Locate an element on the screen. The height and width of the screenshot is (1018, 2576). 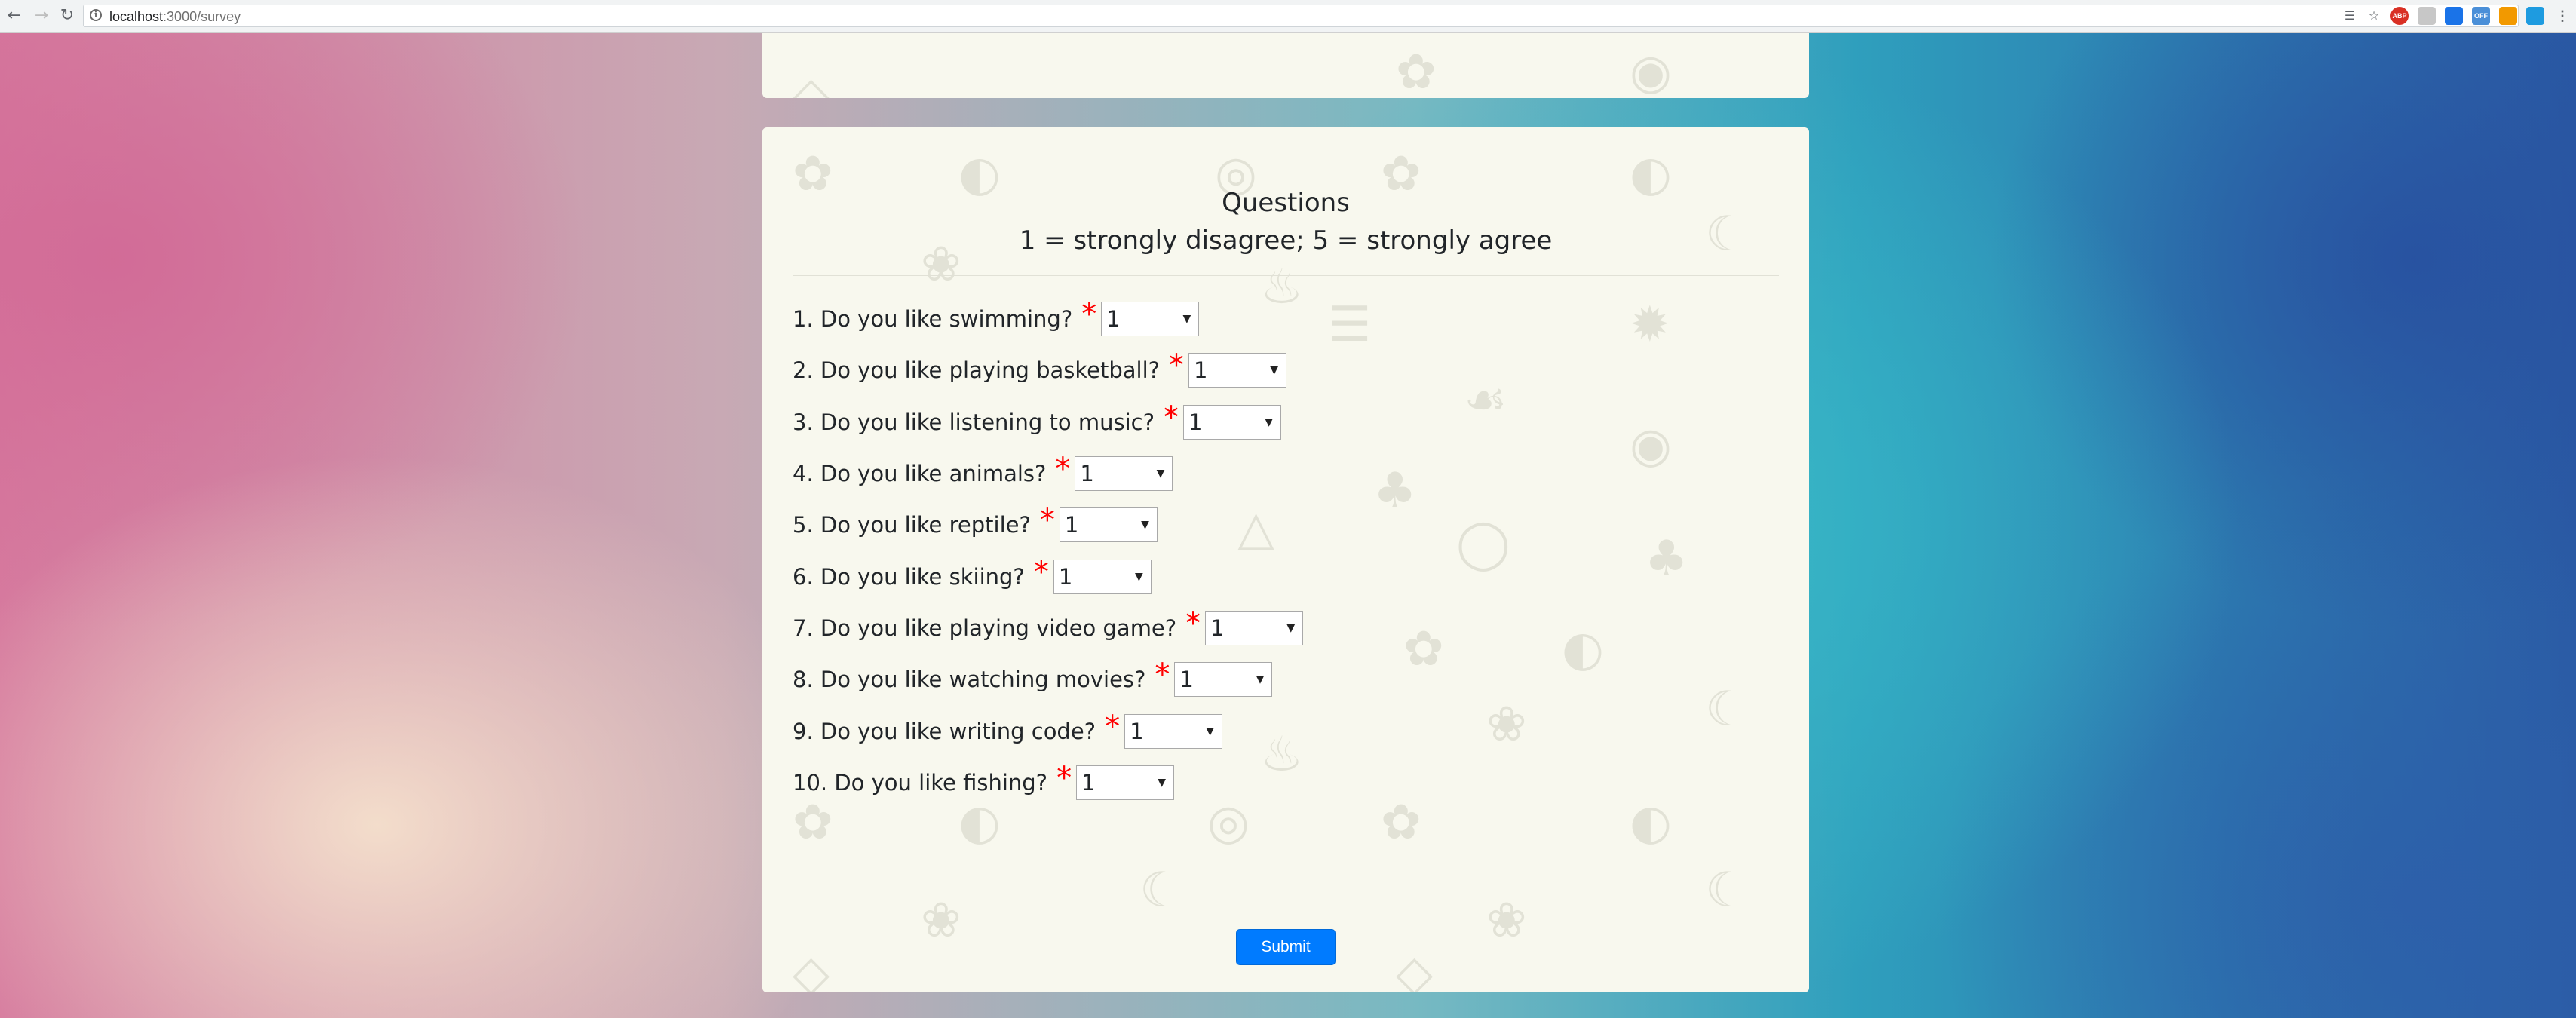
header-divider is located at coordinates (1286, 275).